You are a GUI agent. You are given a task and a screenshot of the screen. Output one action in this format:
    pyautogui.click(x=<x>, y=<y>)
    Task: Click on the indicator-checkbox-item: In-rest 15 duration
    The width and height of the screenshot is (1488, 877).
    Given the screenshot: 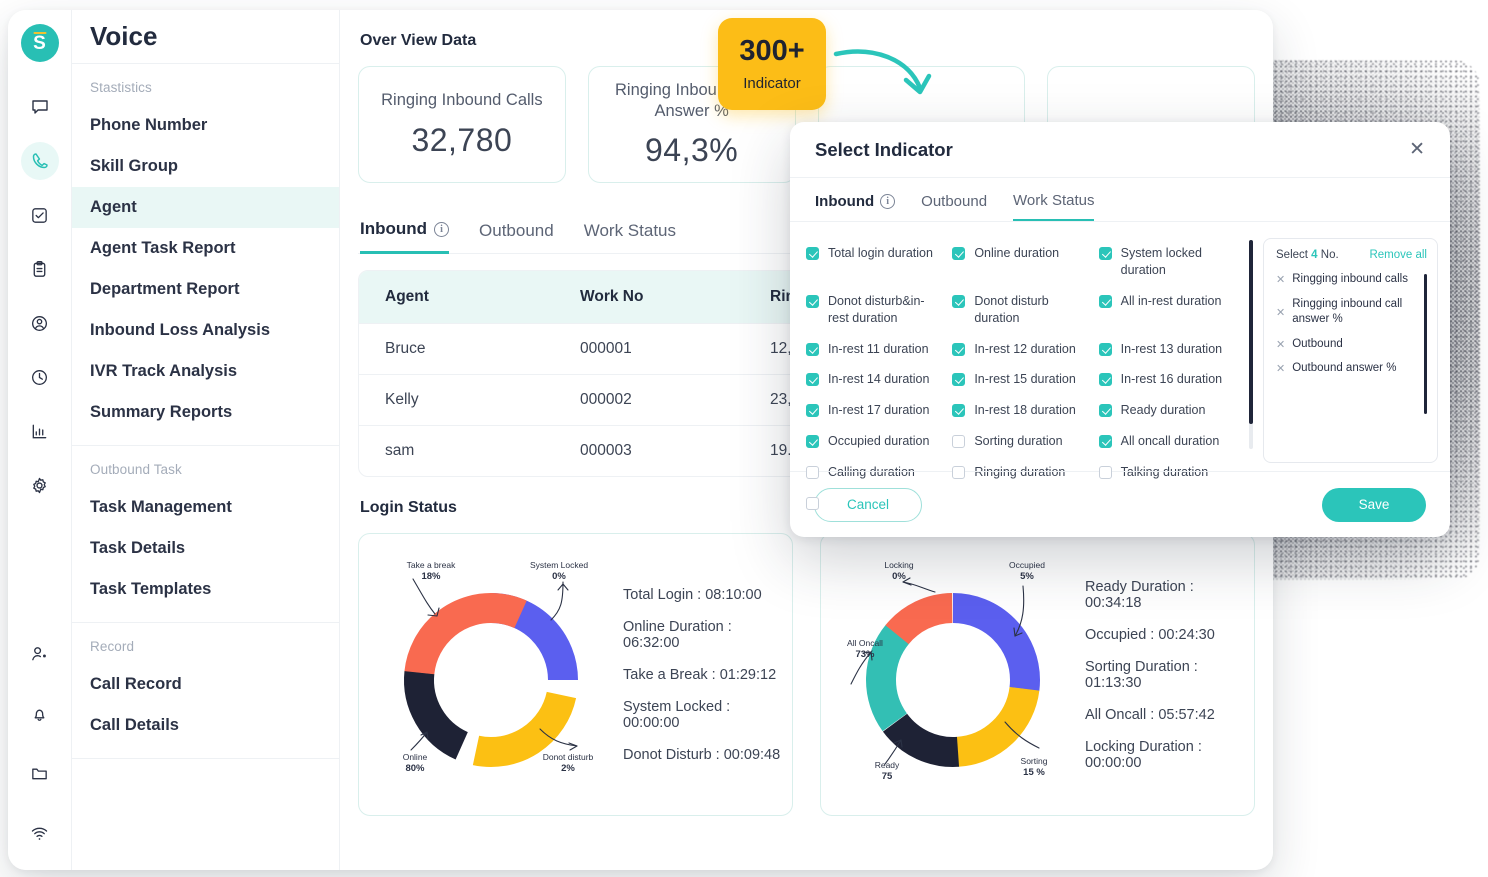 What is the action you would take?
    pyautogui.click(x=1021, y=379)
    